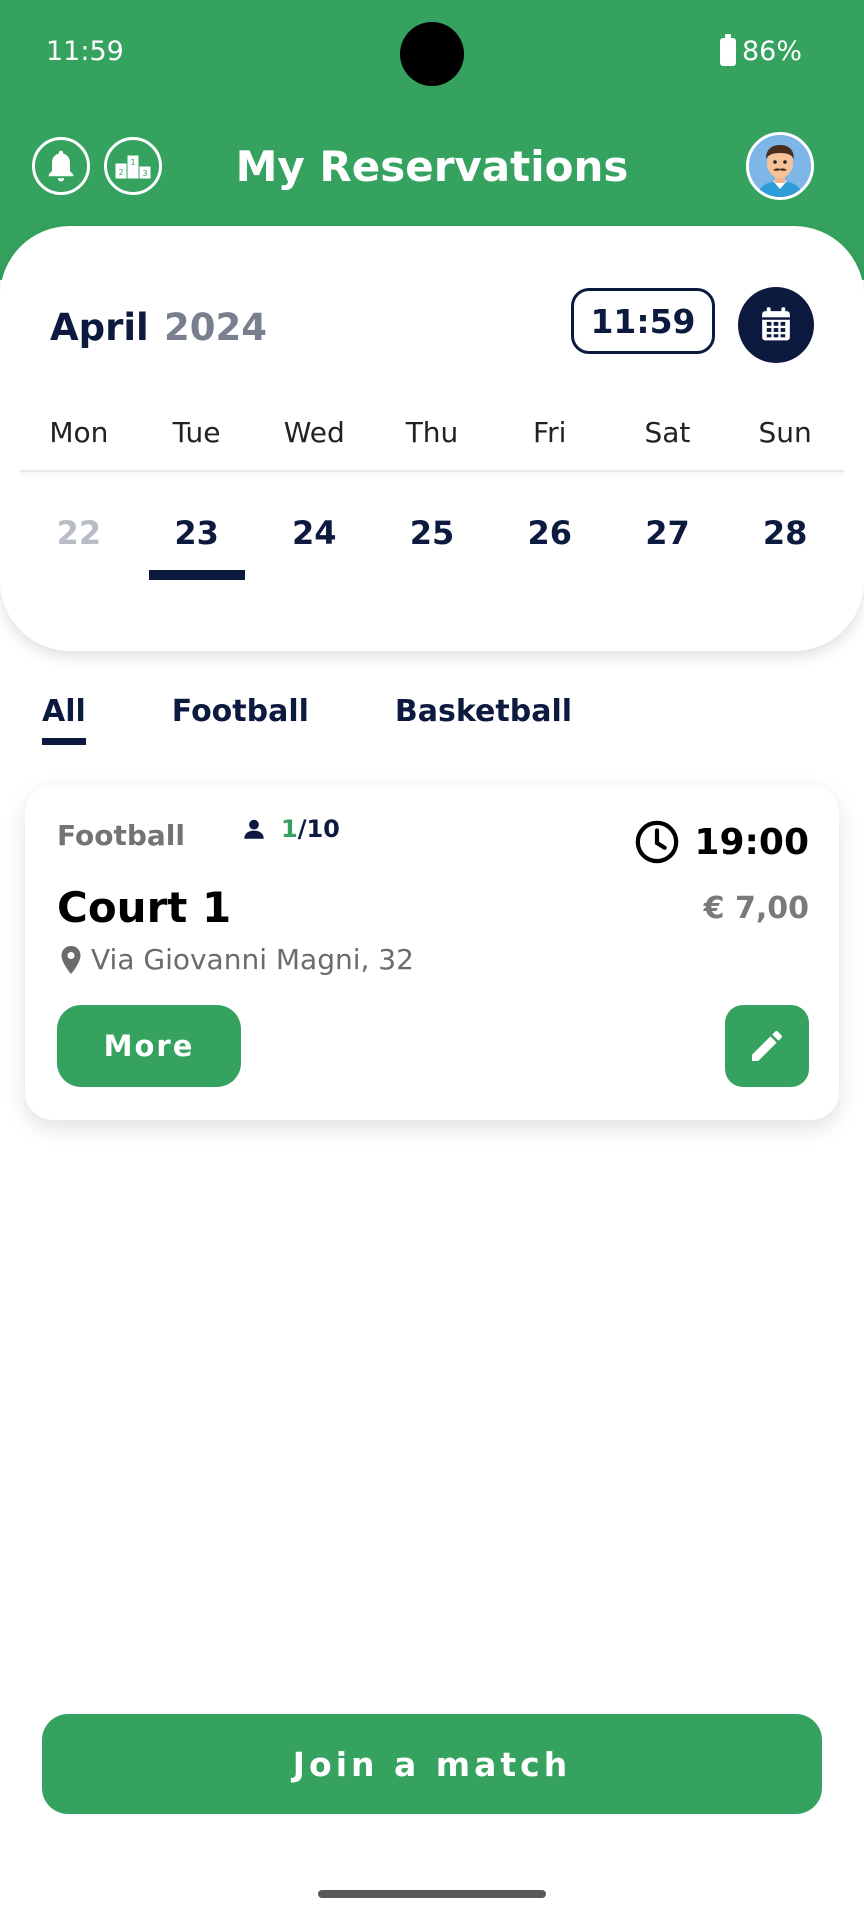 Image resolution: width=864 pixels, height=1920 pixels. Describe the element at coordinates (71, 959) in the screenshot. I see `location-pin-icon` at that location.